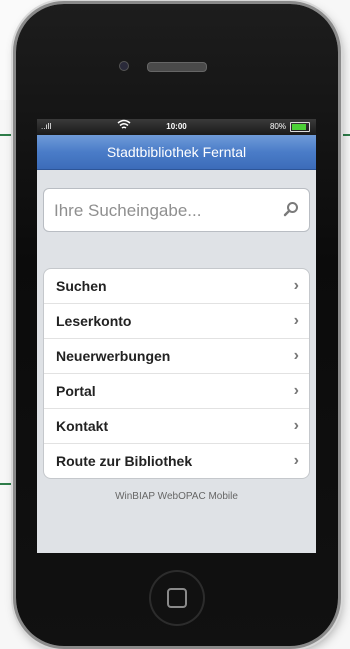 The height and width of the screenshot is (649, 350). I want to click on menu-item-label: Suchen, so click(81, 286).